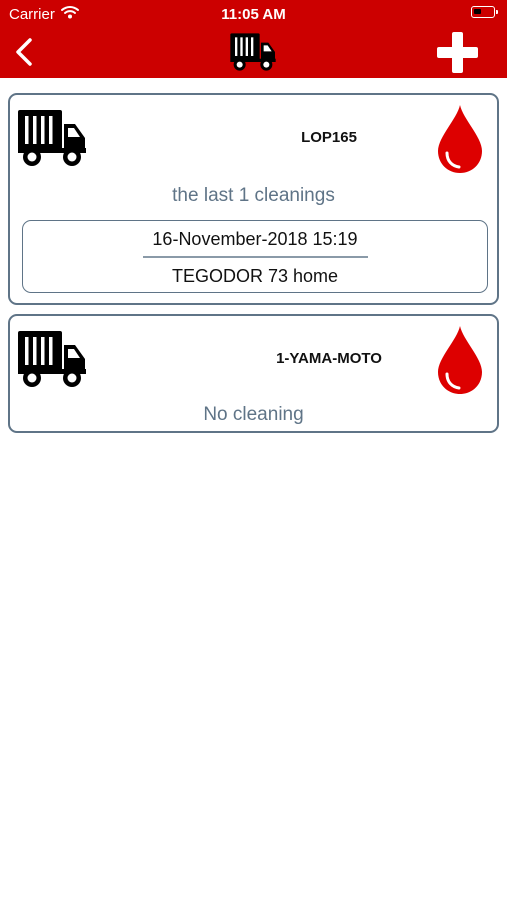  Describe the element at coordinates (255, 239) in the screenshot. I see `cleaning-date: 16-November-2018 15:19` at that location.